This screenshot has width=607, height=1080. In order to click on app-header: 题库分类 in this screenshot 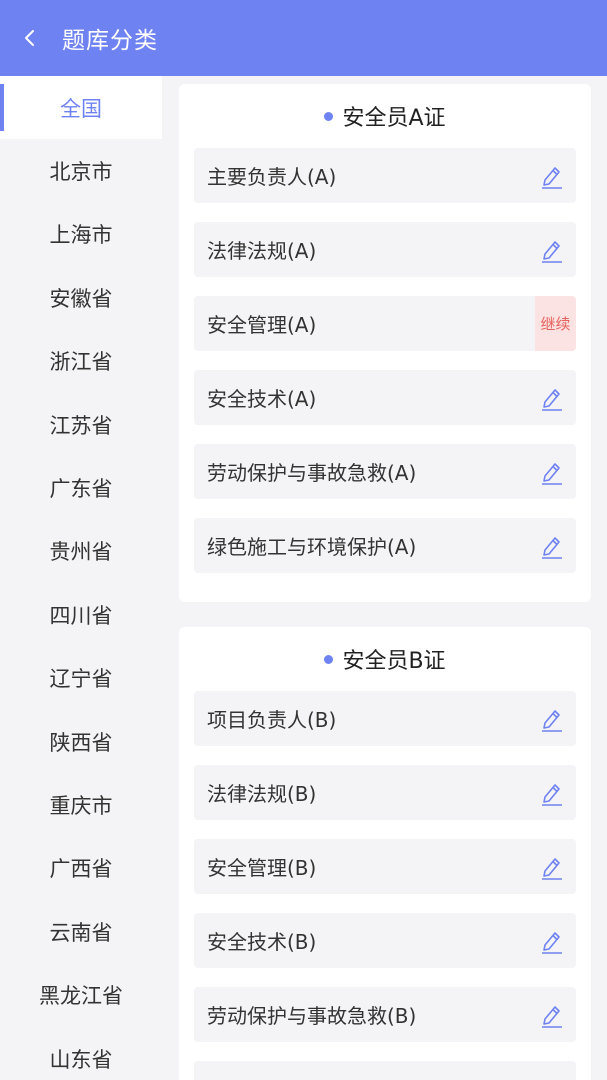, I will do `click(303, 38)`.